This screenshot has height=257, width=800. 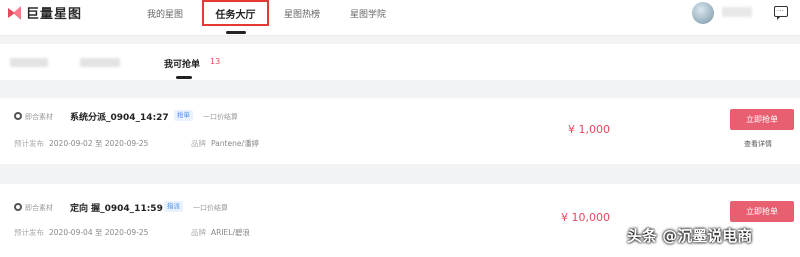 I want to click on logo-text: 巨量星图, so click(x=54, y=14).